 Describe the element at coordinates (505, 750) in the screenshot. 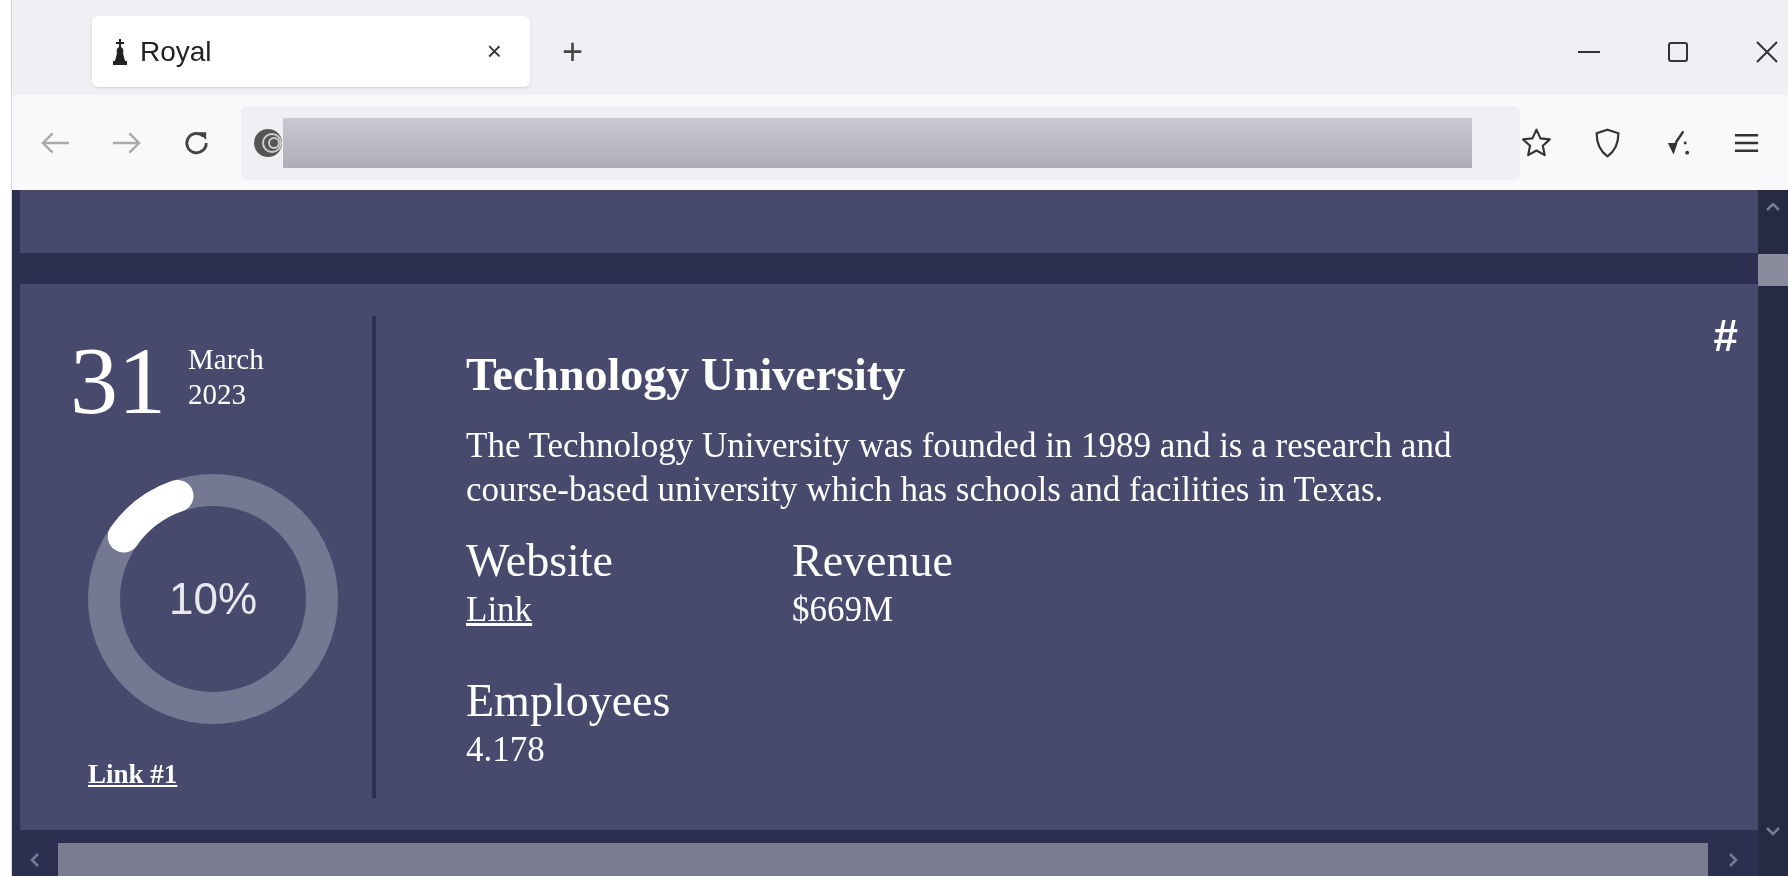

I see `field-value: 4.178` at that location.